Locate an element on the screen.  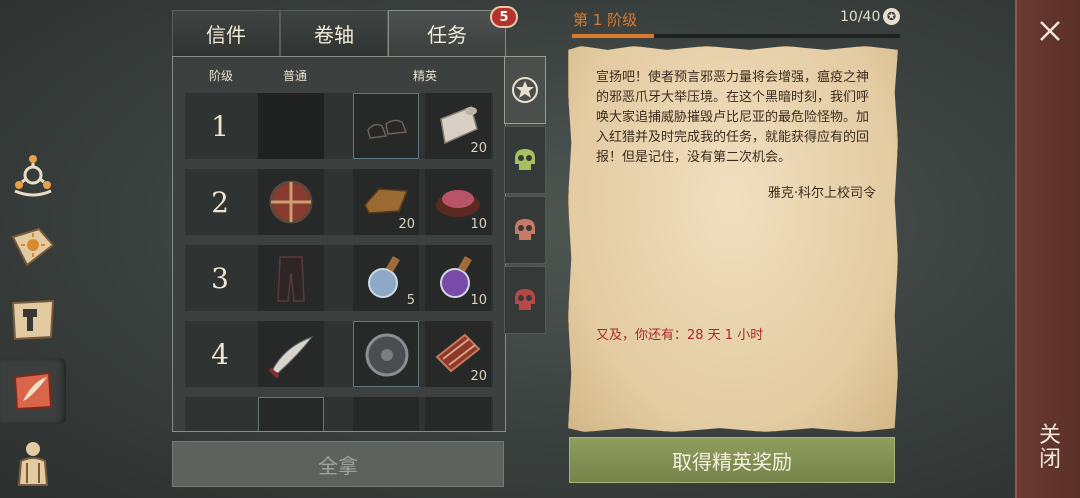
tab-tasks: 任务 is located at coordinates (447, 33).